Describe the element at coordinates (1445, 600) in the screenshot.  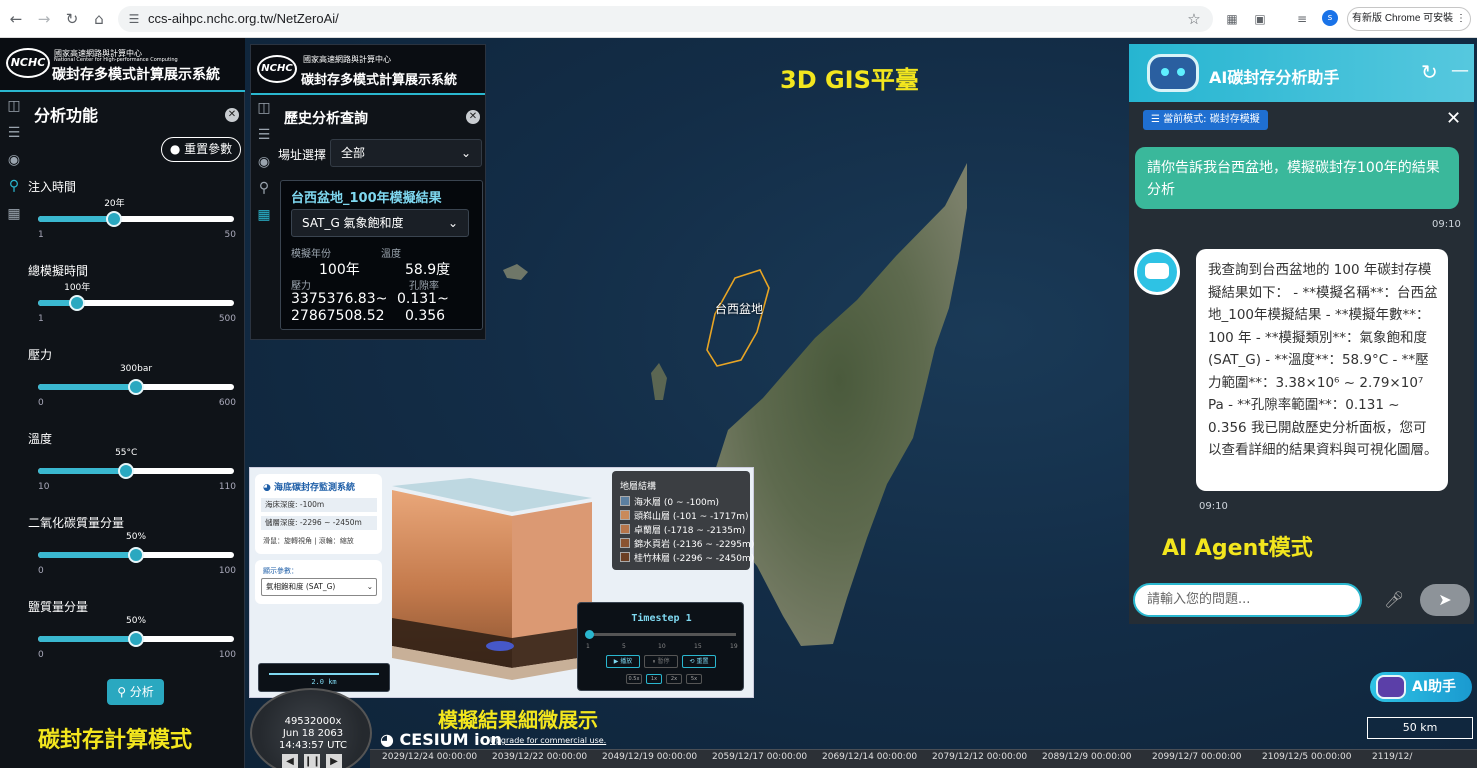
I see `send-button: ➤` at that location.